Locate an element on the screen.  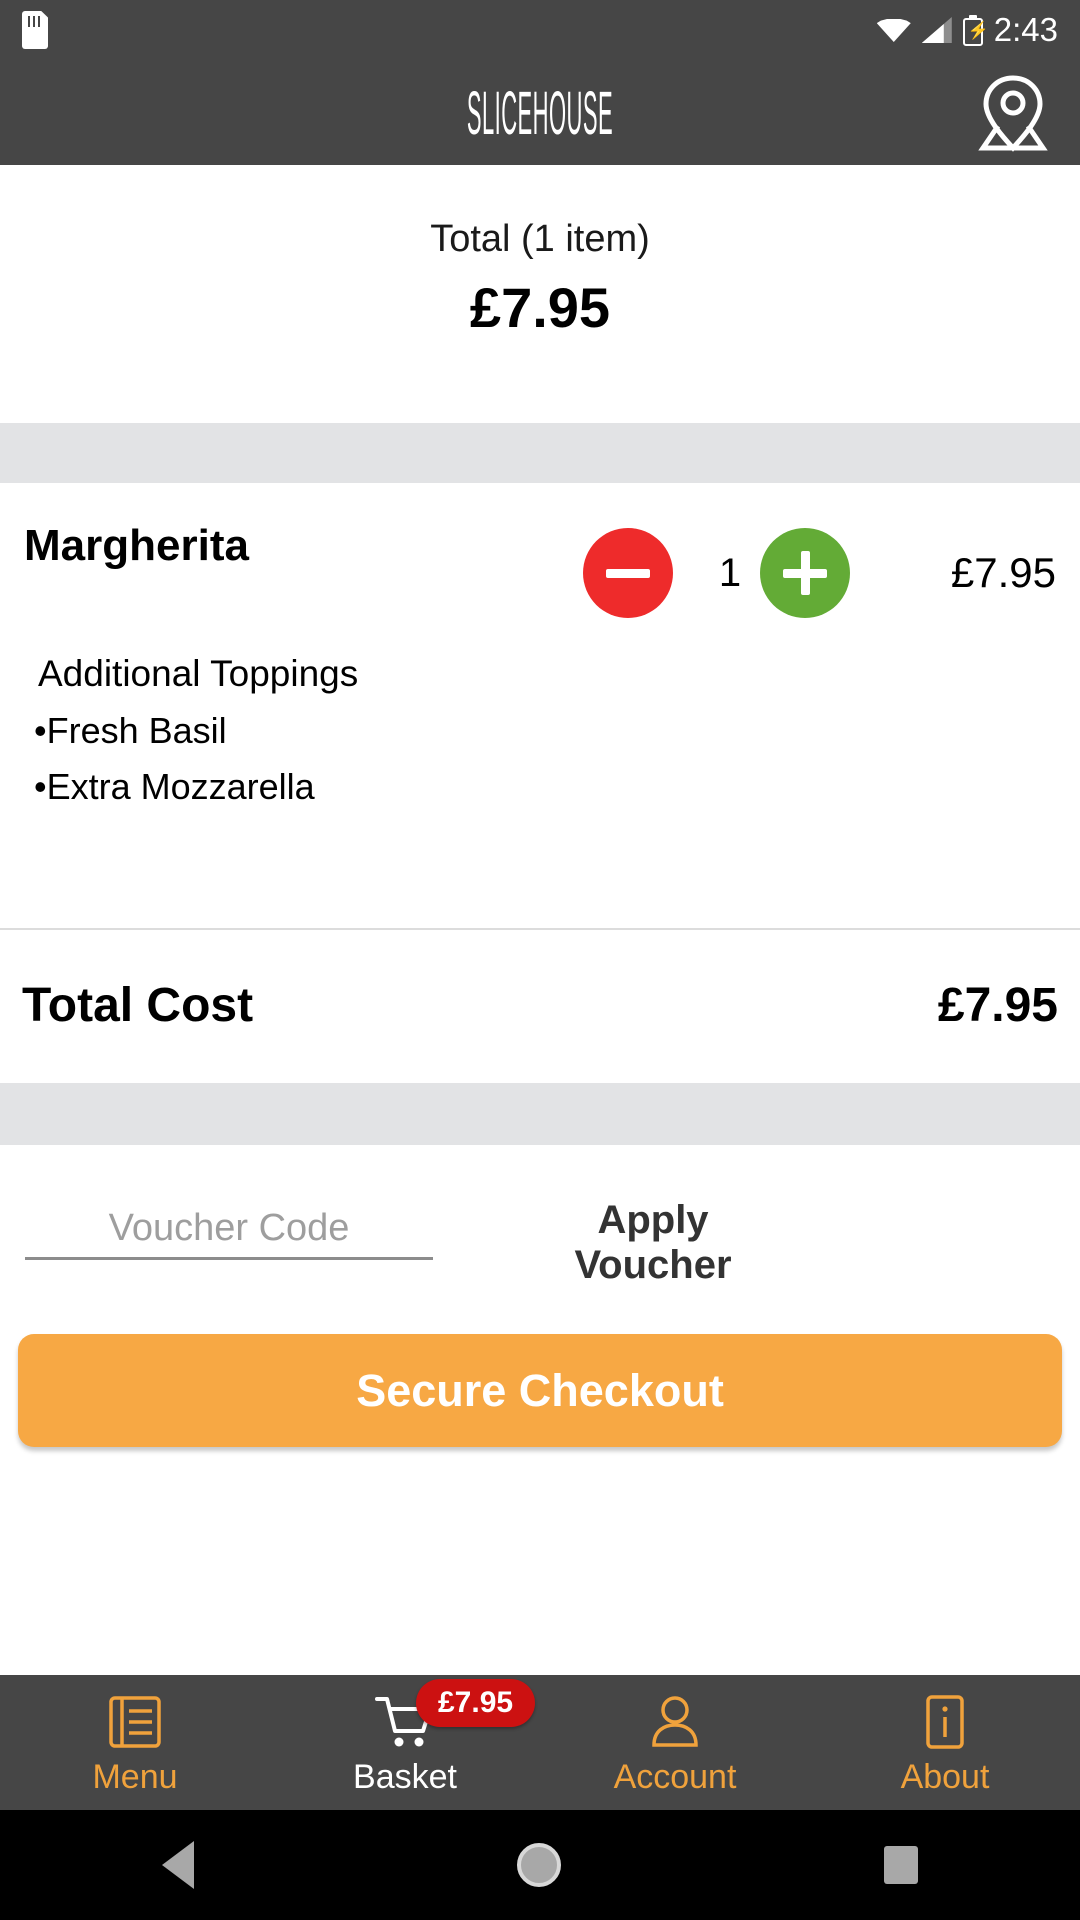
nav-item-menu: Menu is located at coordinates (135, 1742).